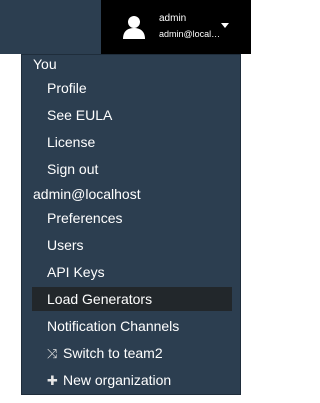  Describe the element at coordinates (132, 299) in the screenshot. I see `menu-item-load-generators: Load Generators` at that location.